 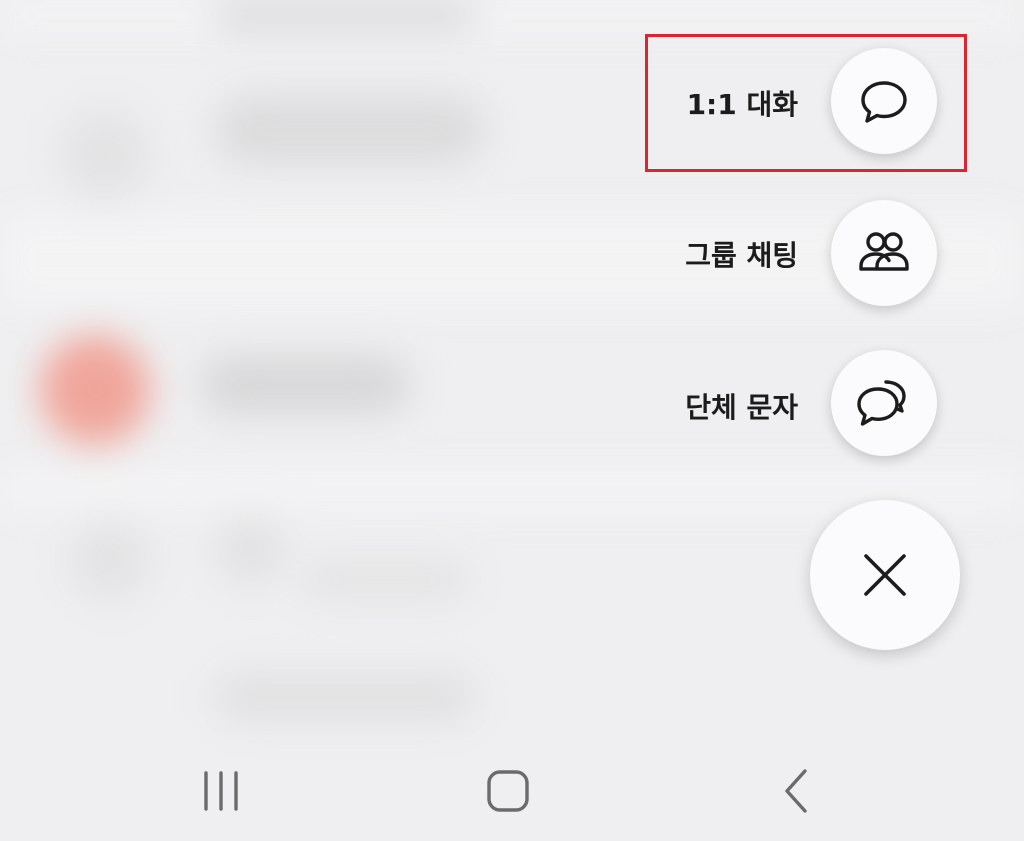 I want to click on chat-bubbles-icon-button, so click(x=884, y=403).